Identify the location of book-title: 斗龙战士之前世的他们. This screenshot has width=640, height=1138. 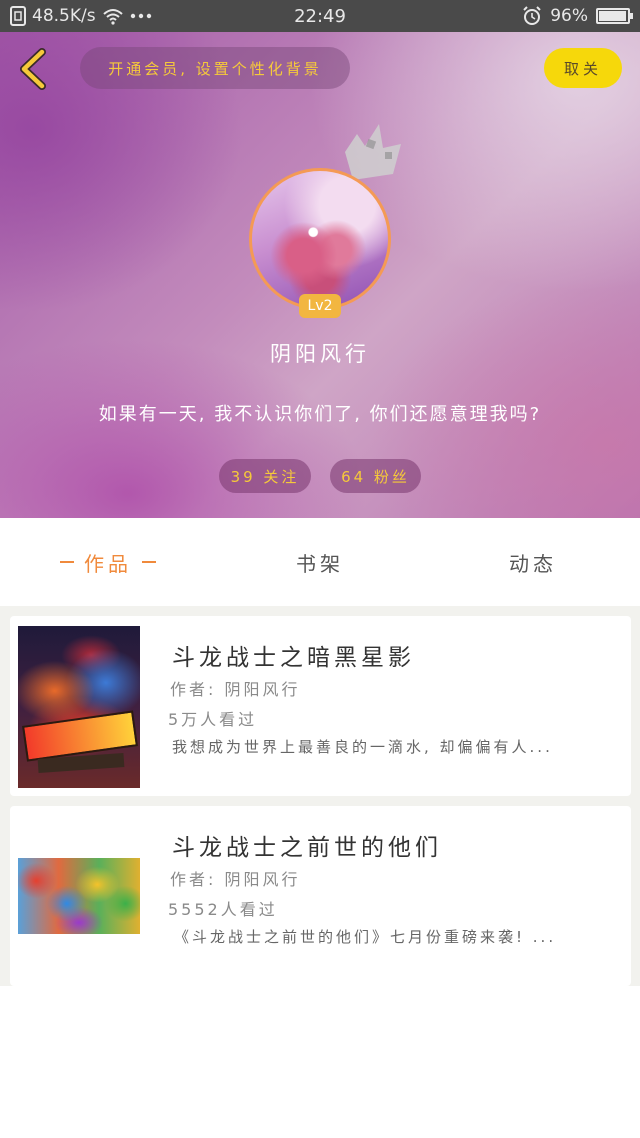
(307, 845).